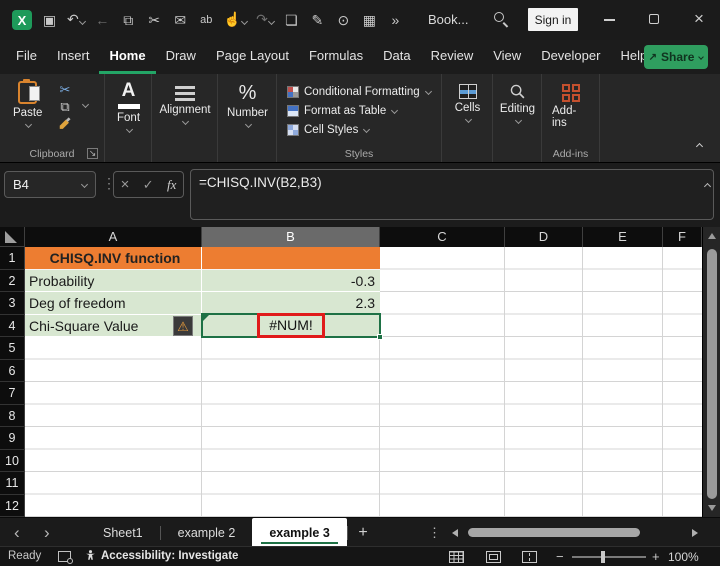 This screenshot has height=566, width=720. Describe the element at coordinates (455, 533) in the screenshot. I see `scroll-left-icon` at that location.